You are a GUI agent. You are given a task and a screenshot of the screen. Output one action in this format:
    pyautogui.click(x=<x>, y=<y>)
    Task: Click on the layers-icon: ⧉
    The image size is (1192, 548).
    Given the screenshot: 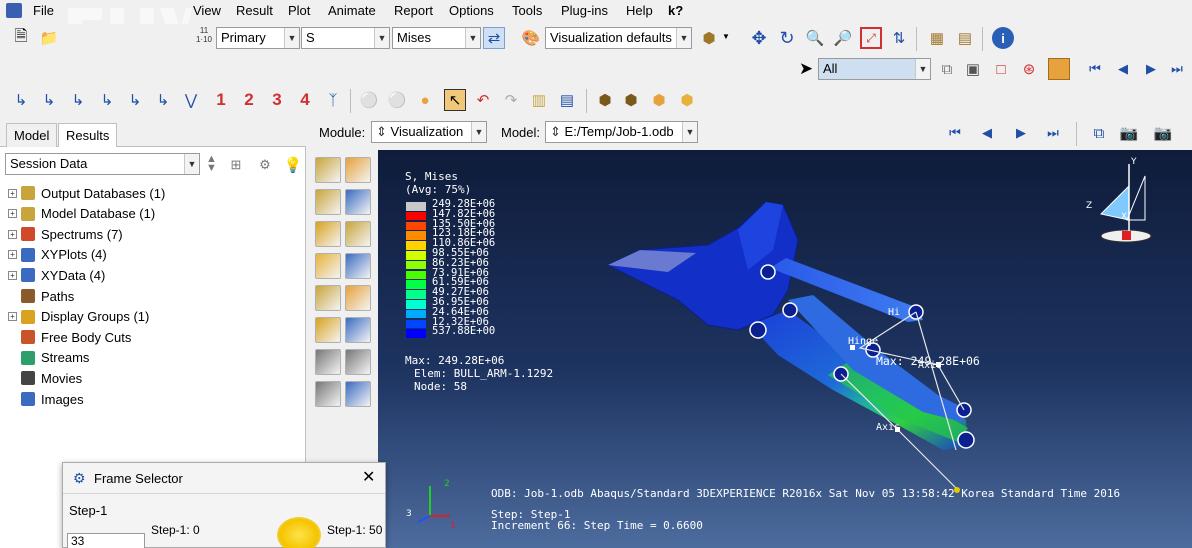 What is the action you would take?
    pyautogui.click(x=1099, y=133)
    